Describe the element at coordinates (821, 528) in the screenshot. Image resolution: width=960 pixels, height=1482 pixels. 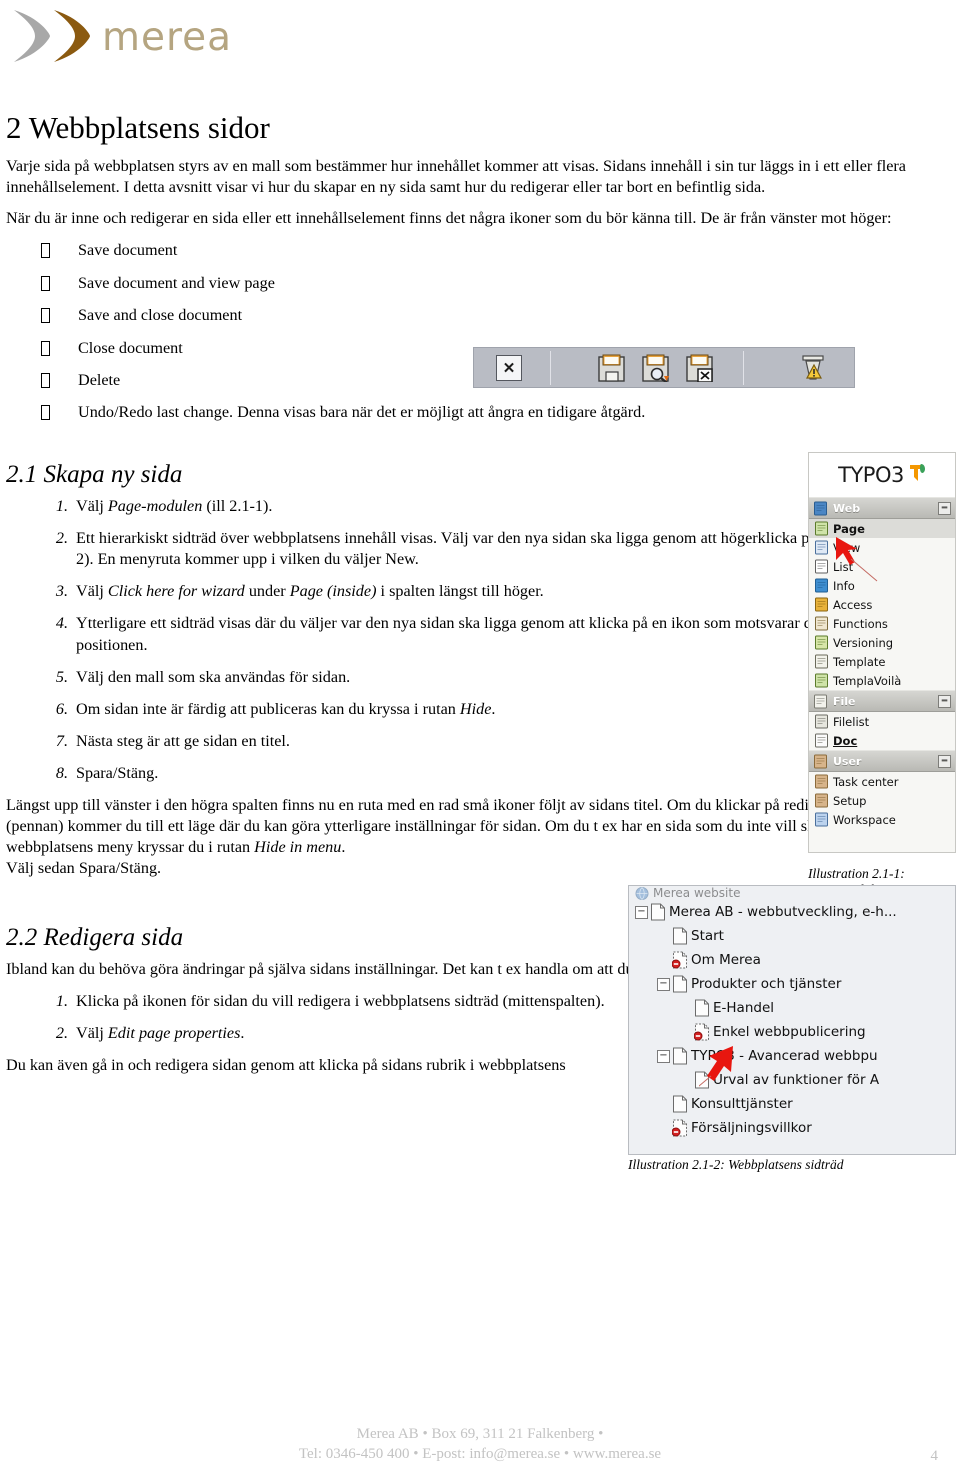
I see `page-module-icon` at that location.